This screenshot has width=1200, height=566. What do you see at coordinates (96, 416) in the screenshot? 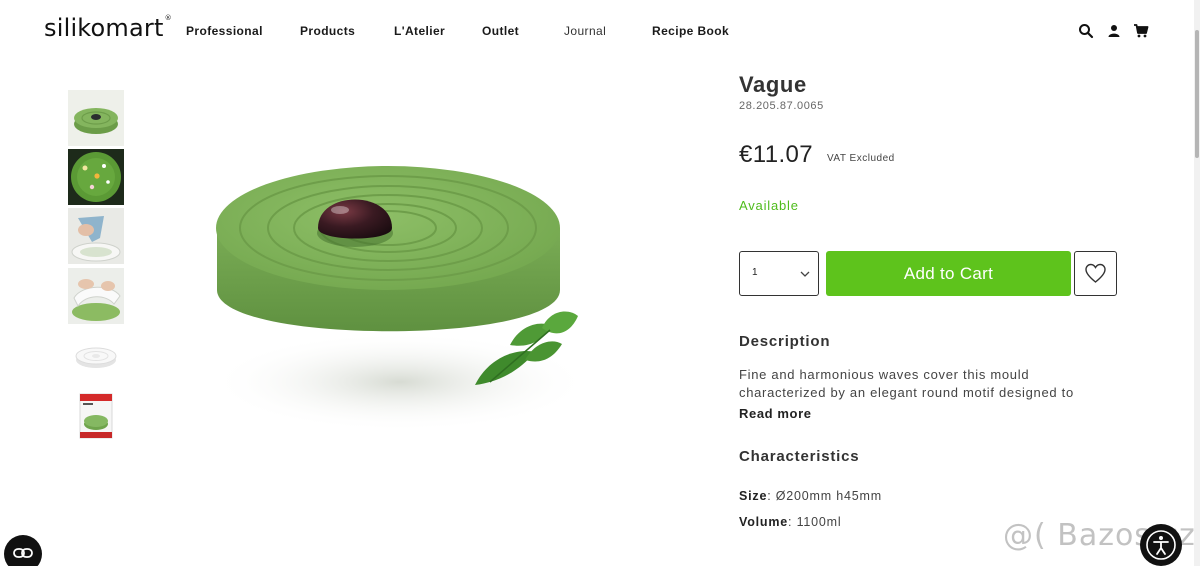
I see `thumbnail-product-box` at bounding box center [96, 416].